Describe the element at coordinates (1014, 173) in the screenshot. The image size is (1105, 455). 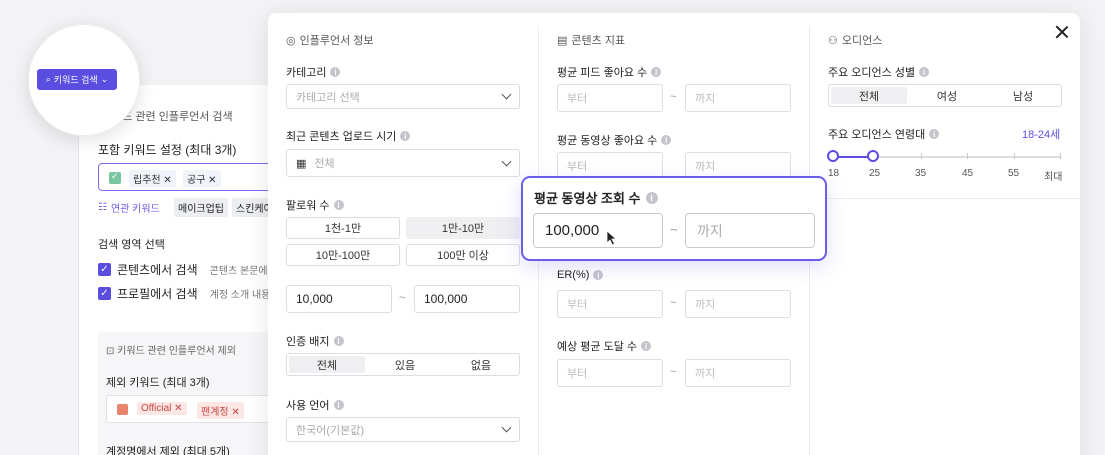
I see `age-tick-label: 55` at that location.